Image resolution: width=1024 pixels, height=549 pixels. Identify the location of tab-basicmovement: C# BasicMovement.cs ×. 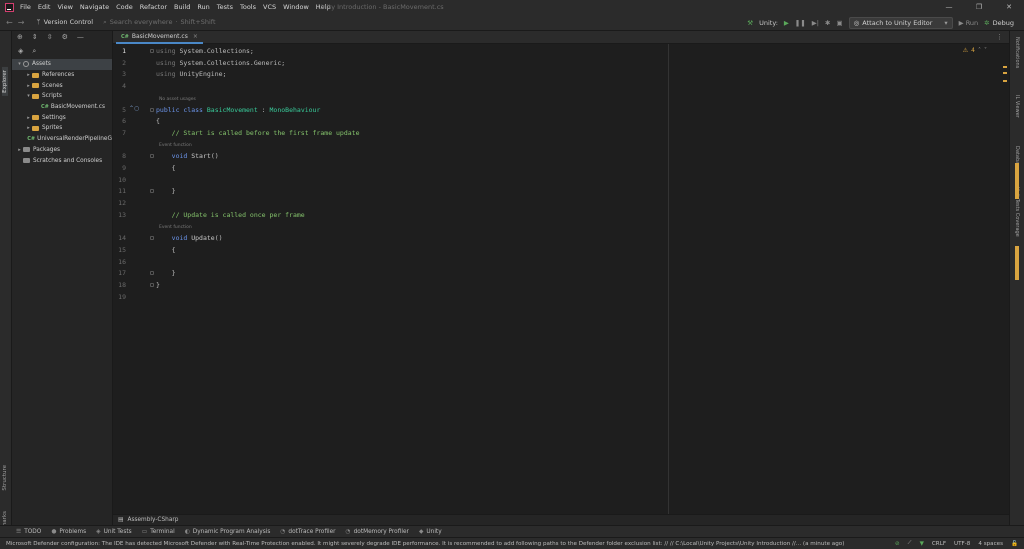
(159, 37).